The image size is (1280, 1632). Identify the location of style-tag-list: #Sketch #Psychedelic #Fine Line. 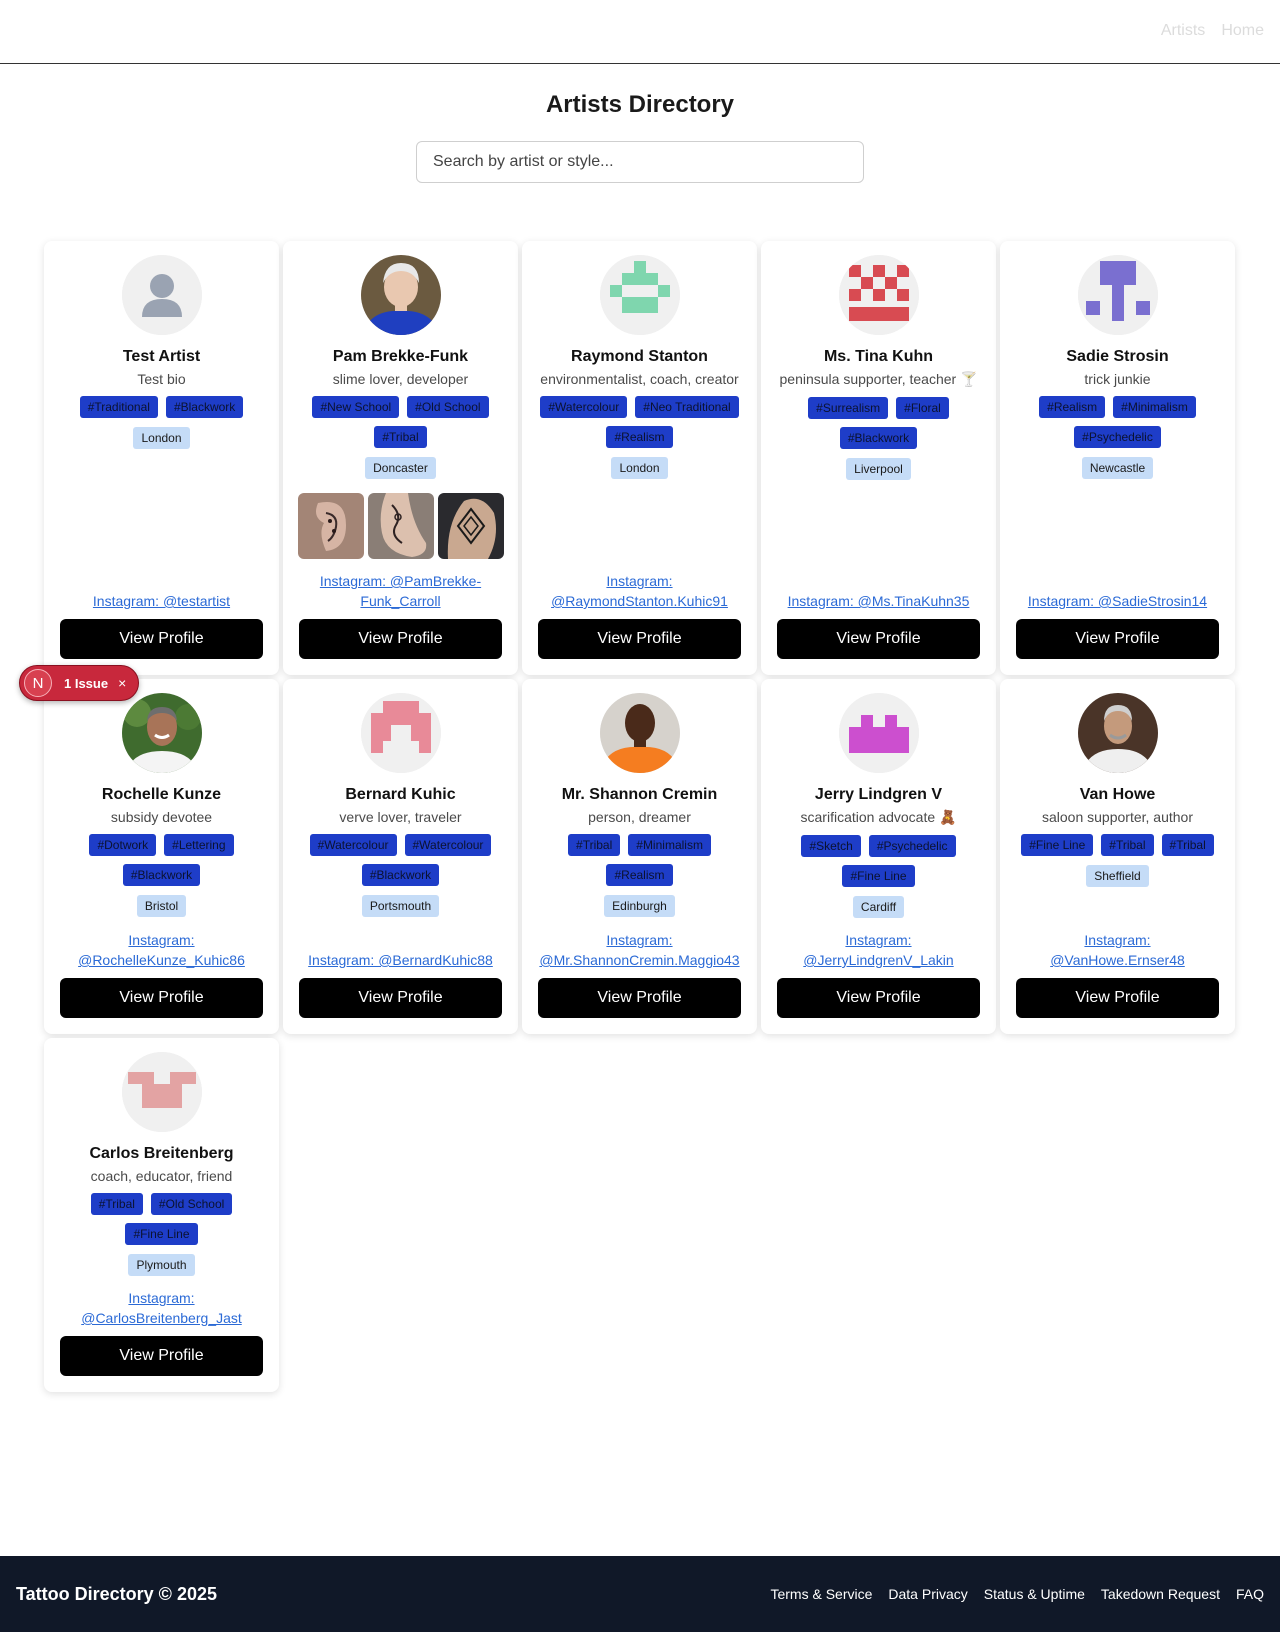
(878, 861).